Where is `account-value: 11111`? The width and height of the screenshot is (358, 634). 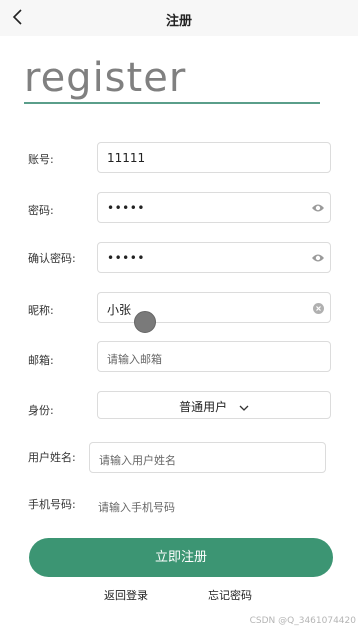 account-value: 11111 is located at coordinates (126, 158).